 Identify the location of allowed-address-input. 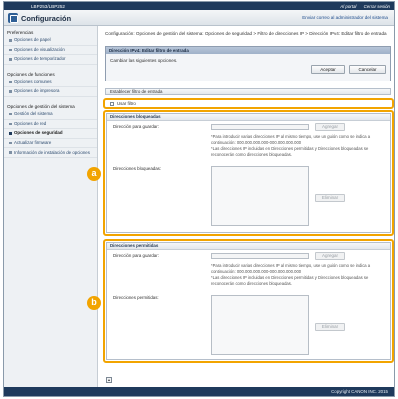
(260, 256).